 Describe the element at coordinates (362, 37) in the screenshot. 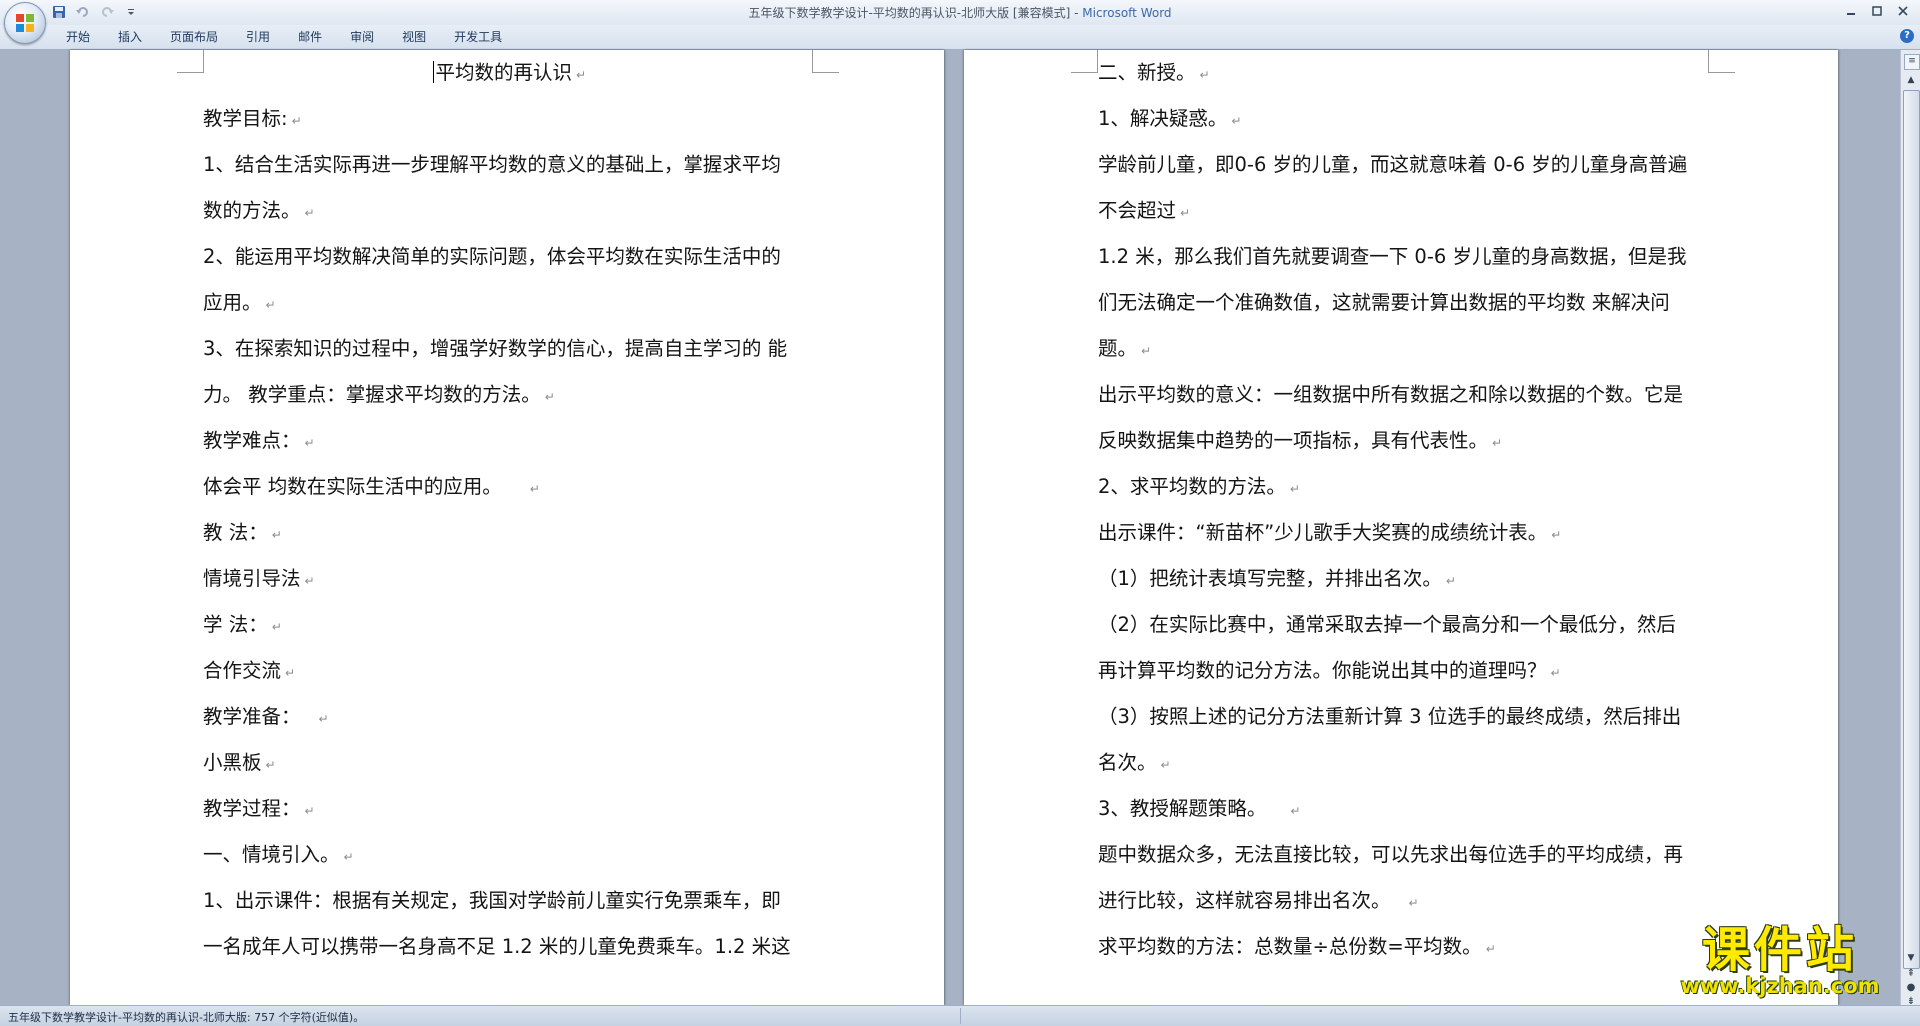

I see `tab-review: 审阅` at that location.